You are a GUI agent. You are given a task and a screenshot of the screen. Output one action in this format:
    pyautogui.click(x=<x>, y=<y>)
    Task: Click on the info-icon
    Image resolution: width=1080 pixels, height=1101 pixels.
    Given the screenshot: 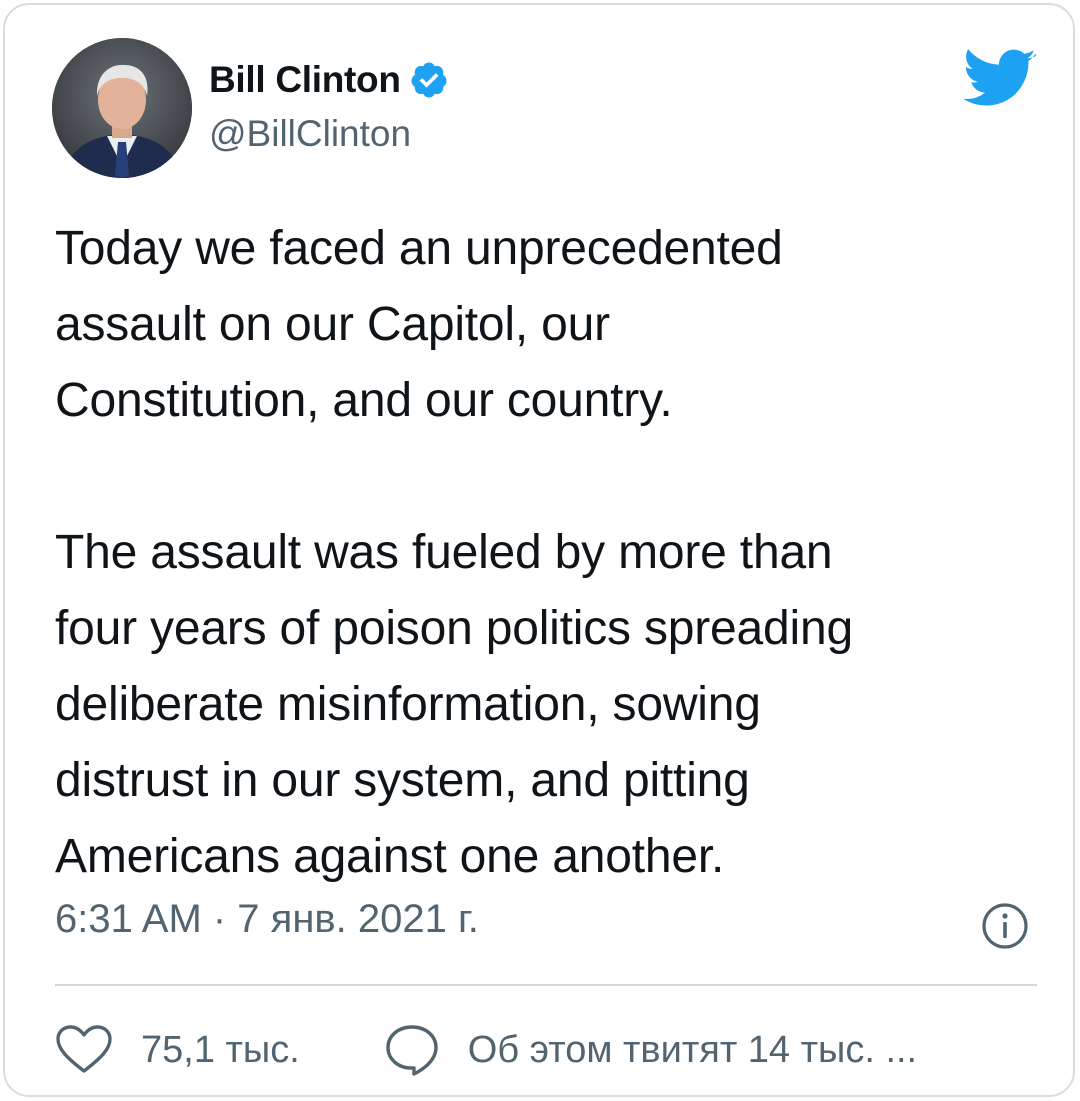 What is the action you would take?
    pyautogui.click(x=1005, y=926)
    